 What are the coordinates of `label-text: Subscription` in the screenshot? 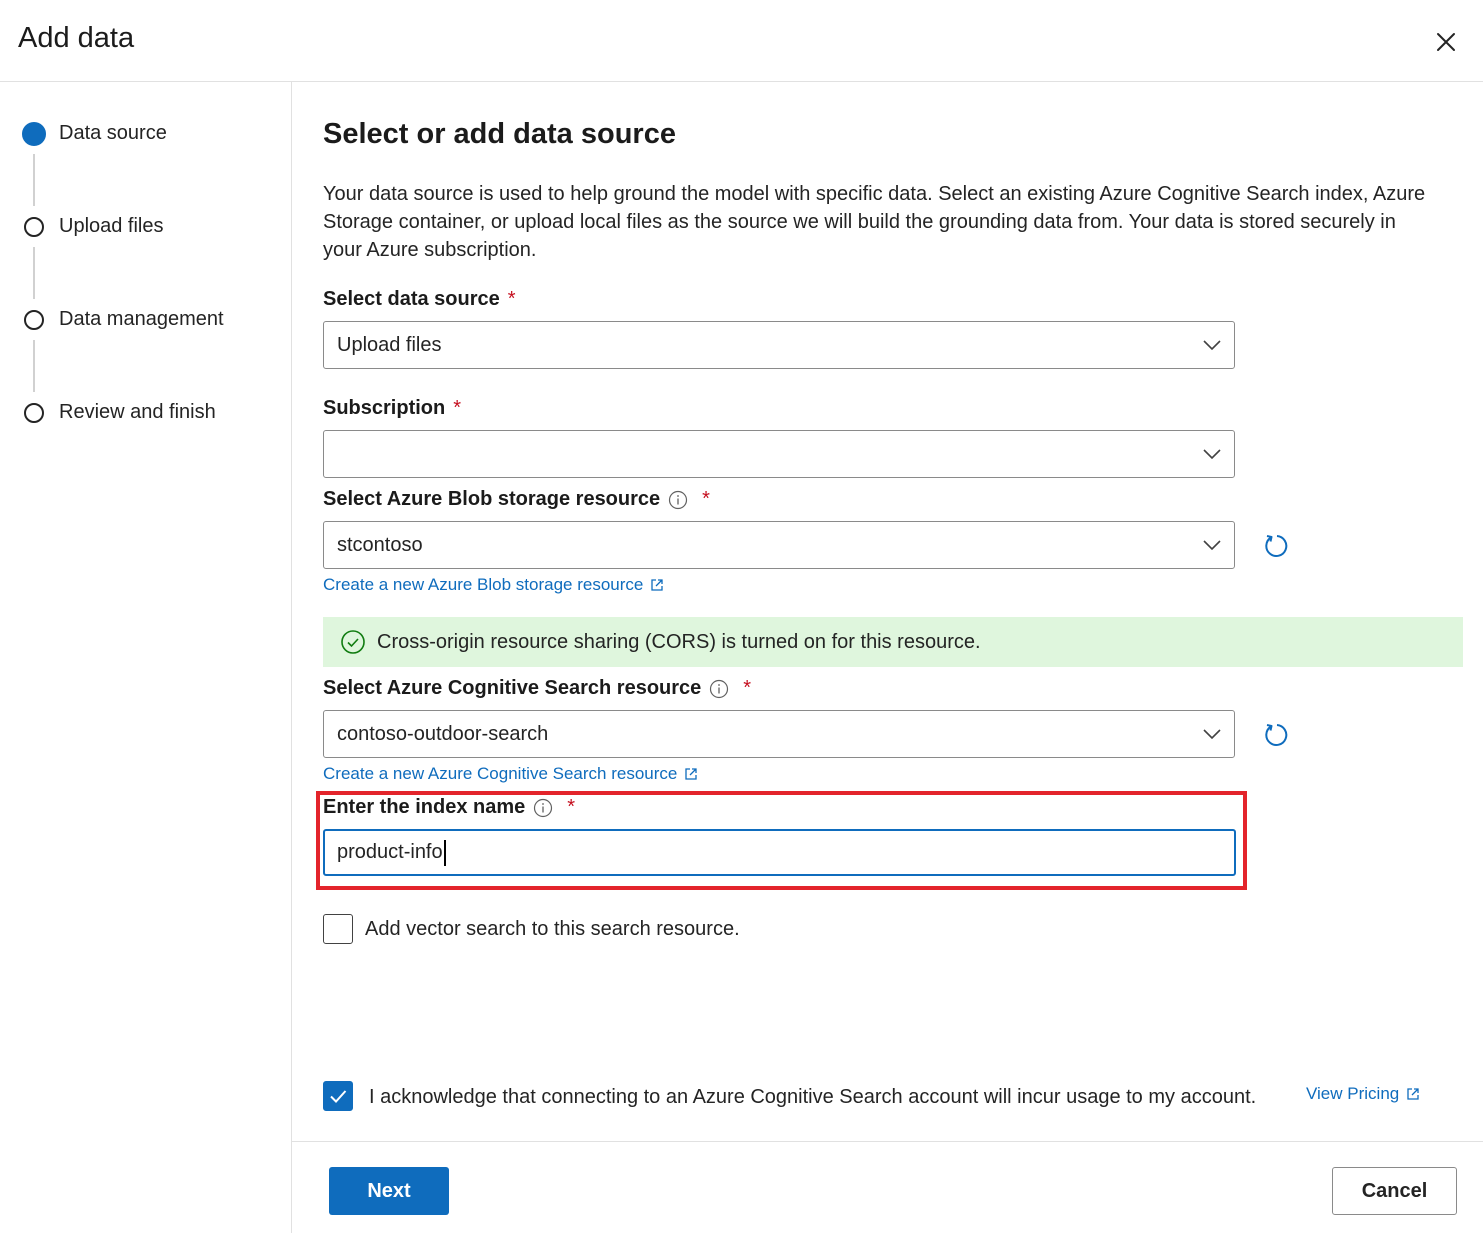 It's located at (384, 408).